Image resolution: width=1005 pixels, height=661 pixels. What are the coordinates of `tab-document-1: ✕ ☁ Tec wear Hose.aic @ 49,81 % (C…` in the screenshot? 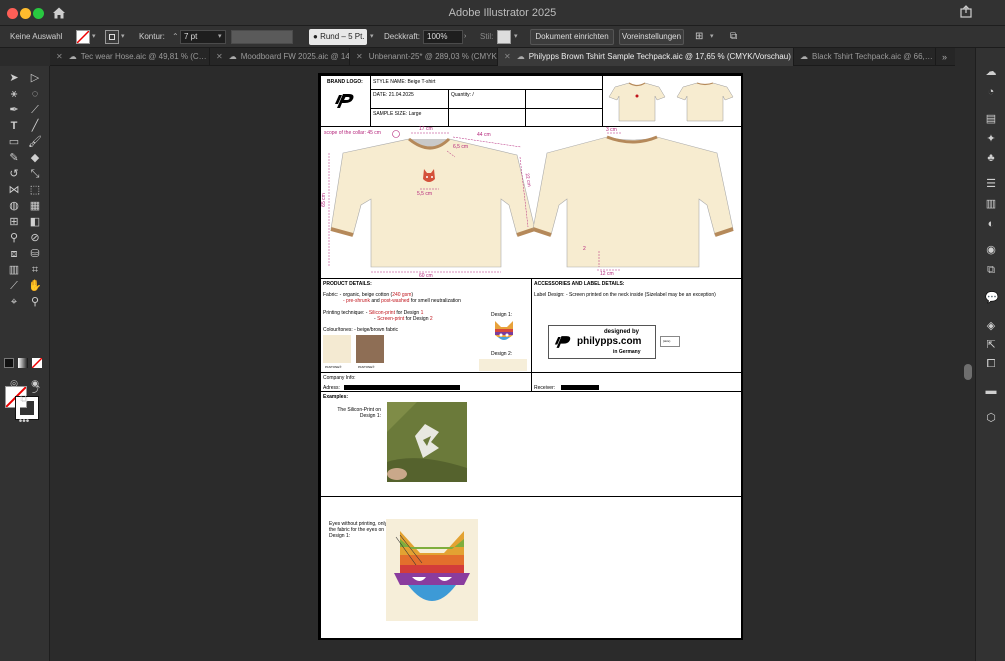 It's located at (130, 57).